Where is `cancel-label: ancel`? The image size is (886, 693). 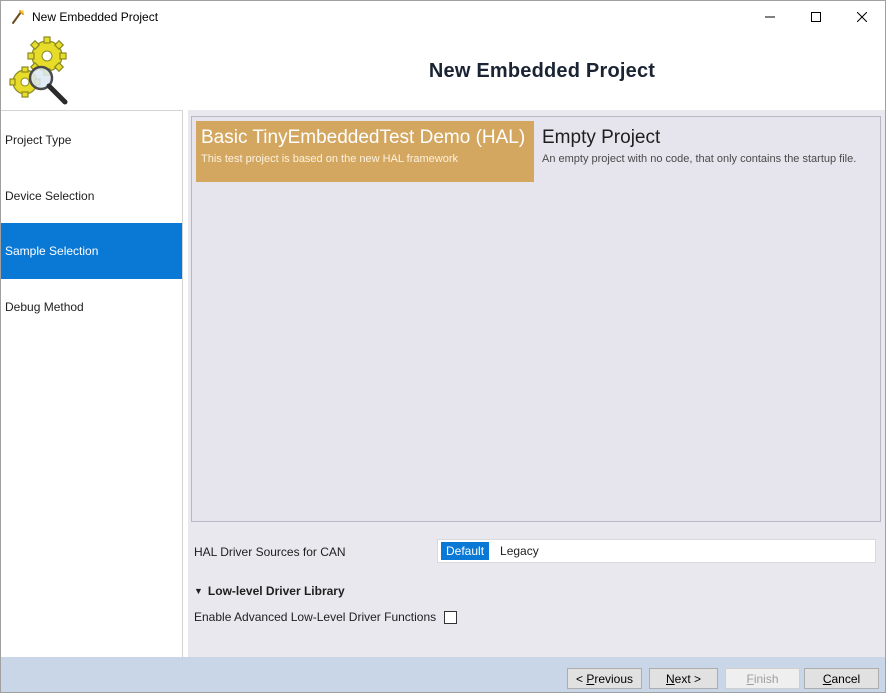 cancel-label: ancel is located at coordinates (846, 678).